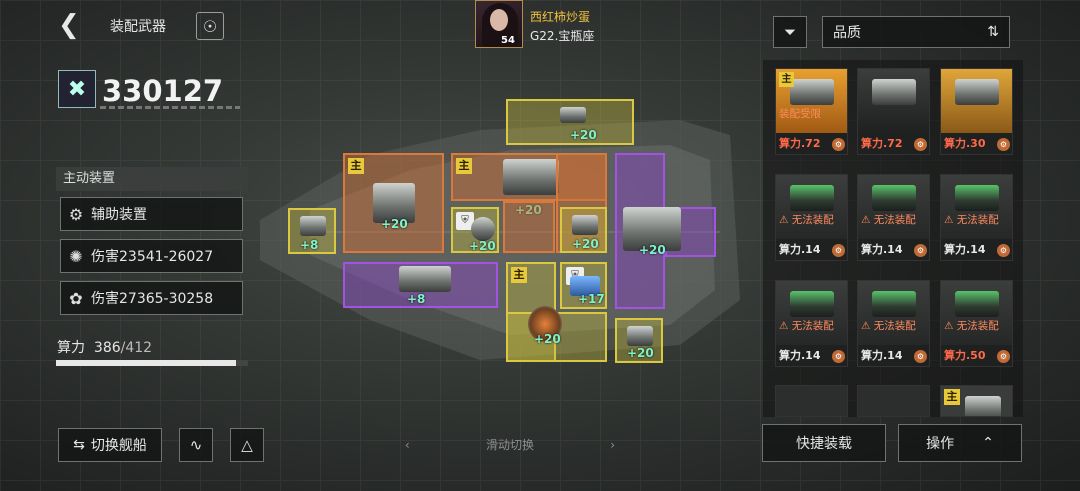  Describe the element at coordinates (529, 227) in the screenshot. I see `weapon-slot` at that location.